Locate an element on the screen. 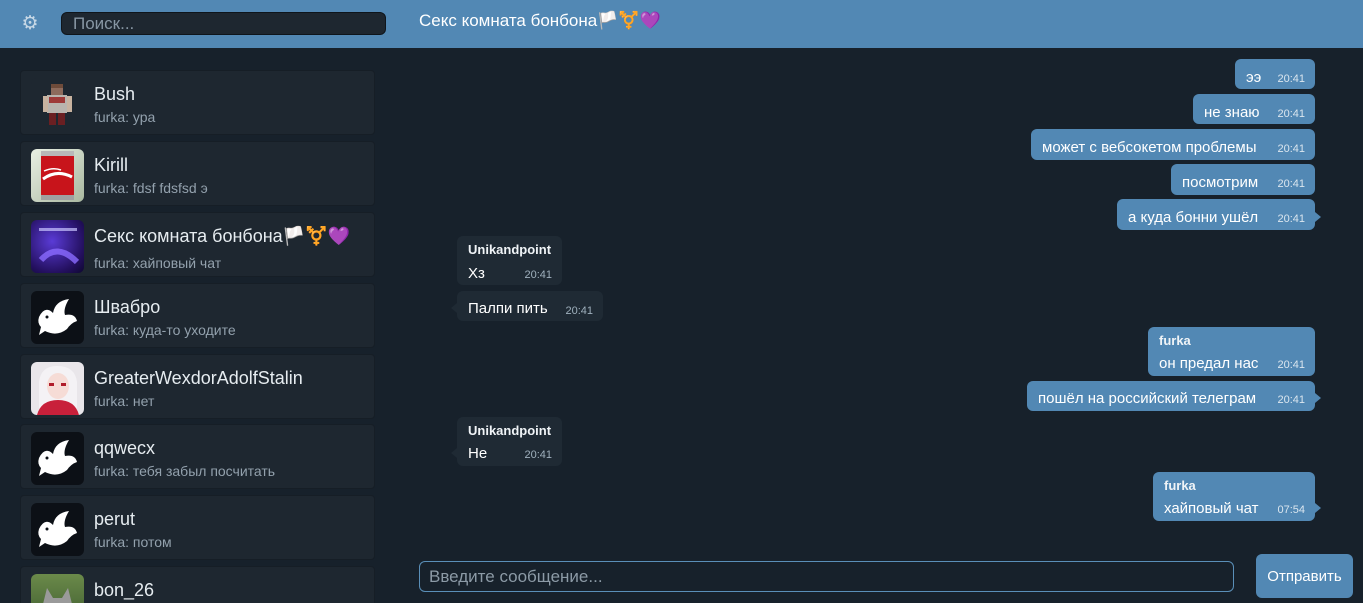 The width and height of the screenshot is (1363, 603). message-text: не знаю is located at coordinates (1232, 112).